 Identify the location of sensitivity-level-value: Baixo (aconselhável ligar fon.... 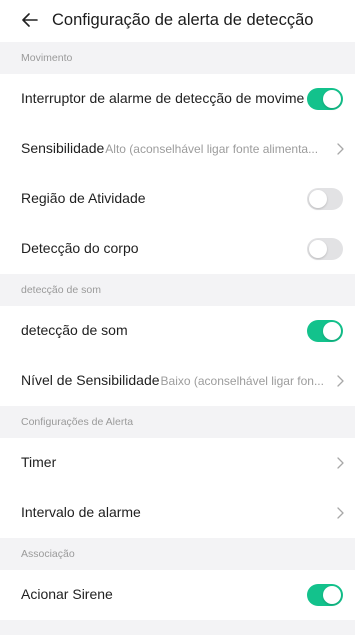
(242, 381).